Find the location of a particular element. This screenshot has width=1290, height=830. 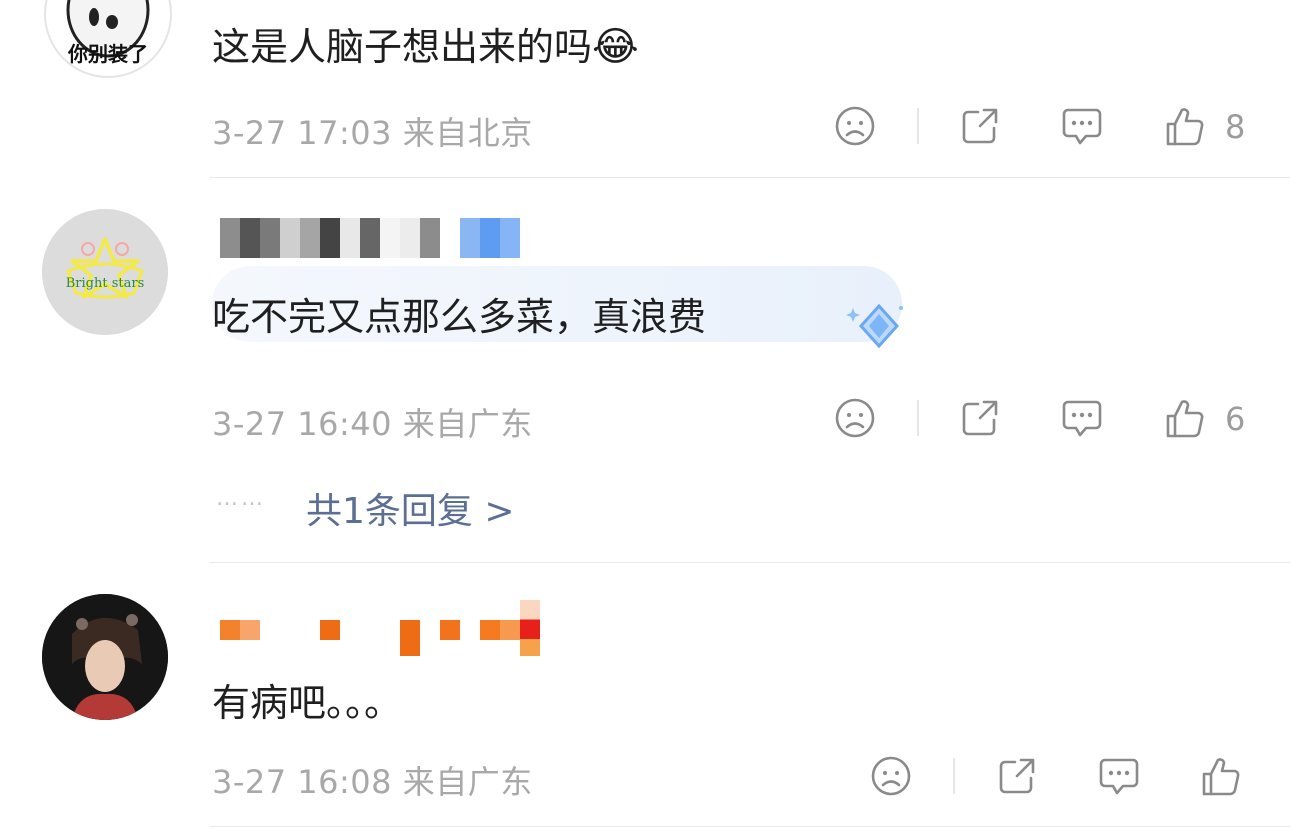

comment-meta: 3-27 17:03 来自北京 is located at coordinates (372, 133).